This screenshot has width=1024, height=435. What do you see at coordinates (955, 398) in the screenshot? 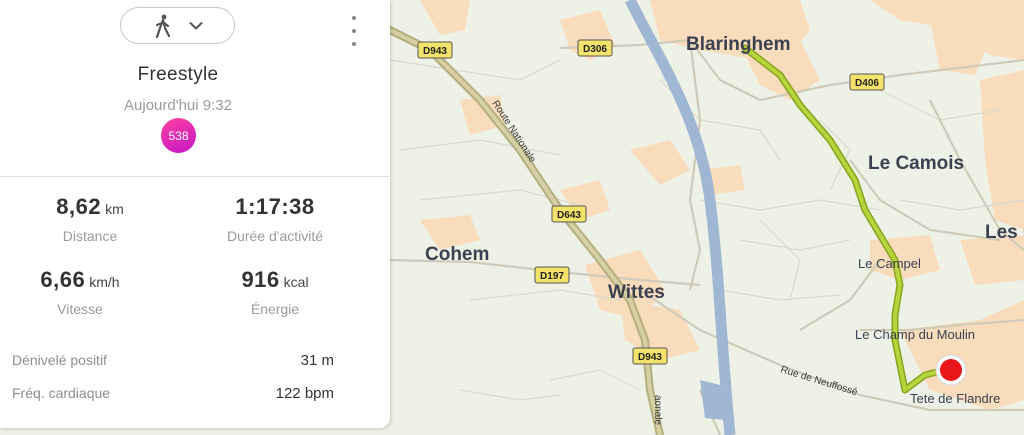
I see `place-tete-de-flandre: Tete de Flandre` at bounding box center [955, 398].